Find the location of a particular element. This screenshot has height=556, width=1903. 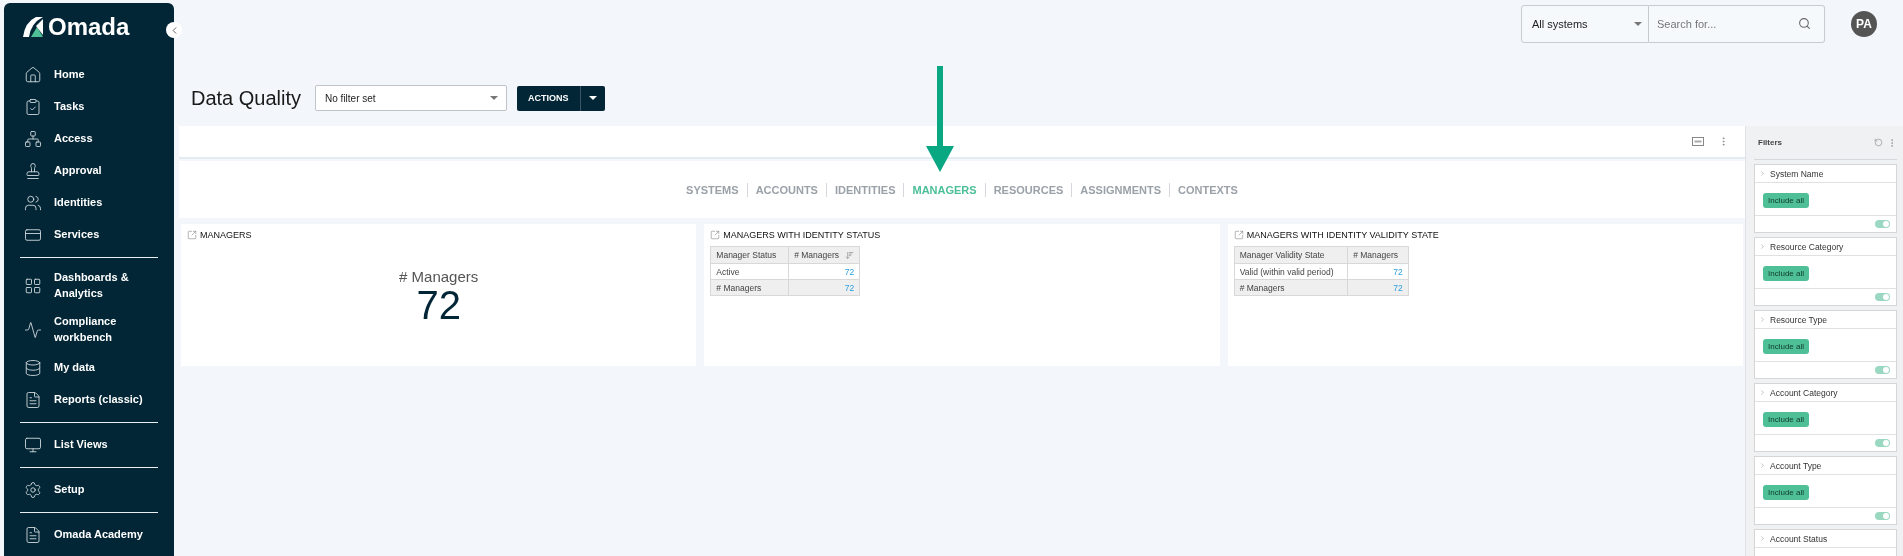

grid-icon is located at coordinates (33, 285).